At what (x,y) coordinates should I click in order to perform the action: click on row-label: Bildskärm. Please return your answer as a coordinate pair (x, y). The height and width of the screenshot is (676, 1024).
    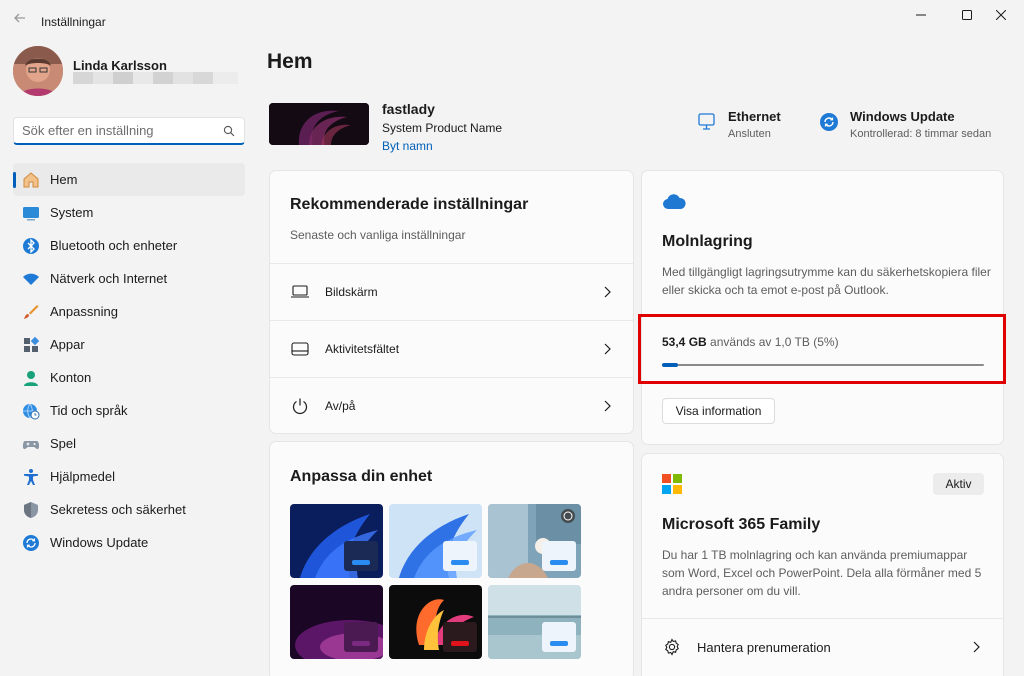
    Looking at the image, I should click on (351, 292).